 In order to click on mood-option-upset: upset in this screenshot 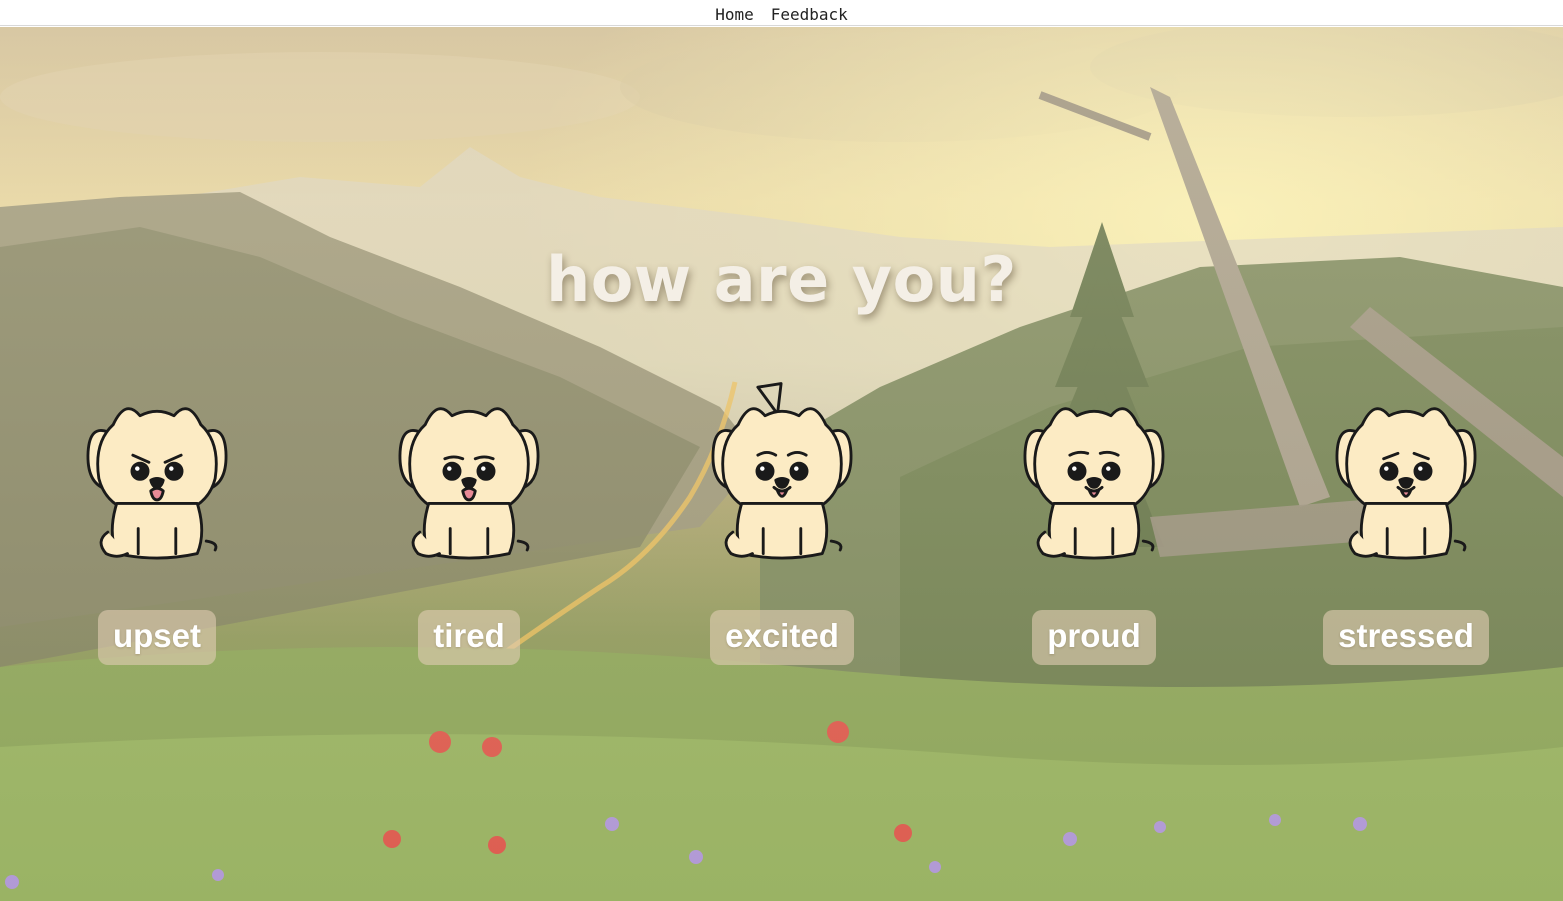, I will do `click(157, 517)`.